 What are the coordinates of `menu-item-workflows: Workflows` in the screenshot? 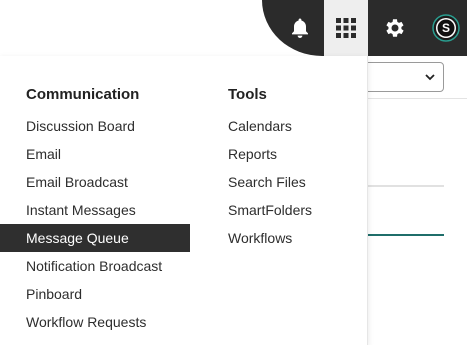 It's located at (260, 238).